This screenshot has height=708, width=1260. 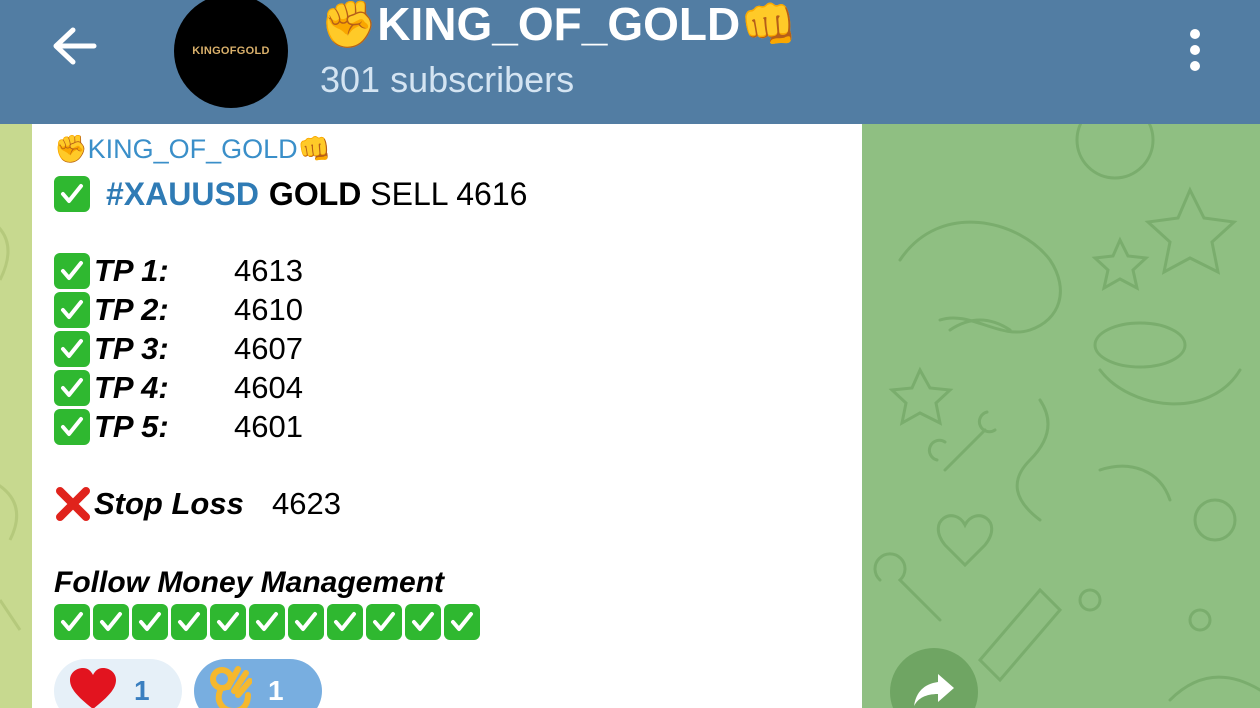 I want to click on take-profit-label: TP 1:, so click(x=131, y=270).